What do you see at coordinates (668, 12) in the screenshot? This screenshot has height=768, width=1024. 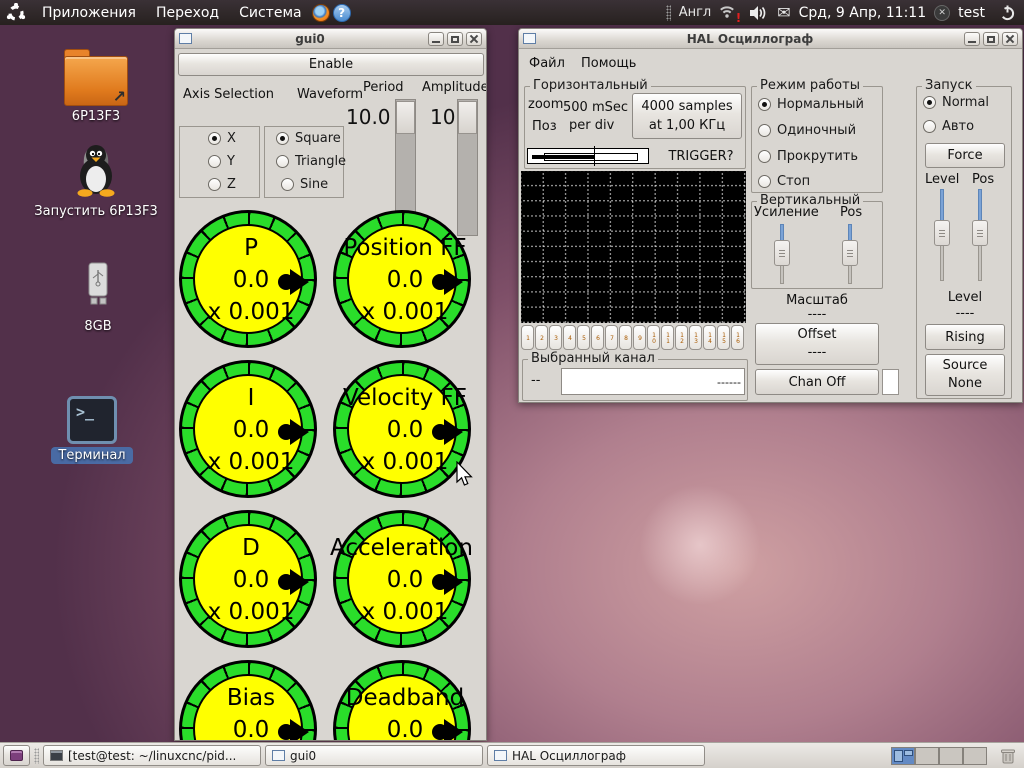 I see `applet-drag-handle` at bounding box center [668, 12].